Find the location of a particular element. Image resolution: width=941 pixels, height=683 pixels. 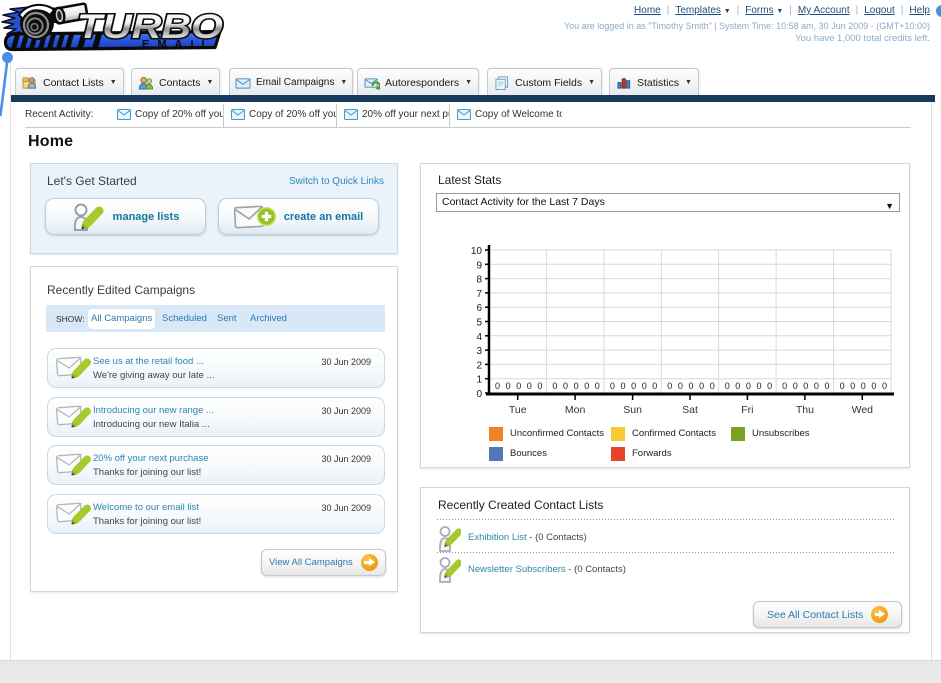

svg-text: 3 is located at coordinates (479, 351).